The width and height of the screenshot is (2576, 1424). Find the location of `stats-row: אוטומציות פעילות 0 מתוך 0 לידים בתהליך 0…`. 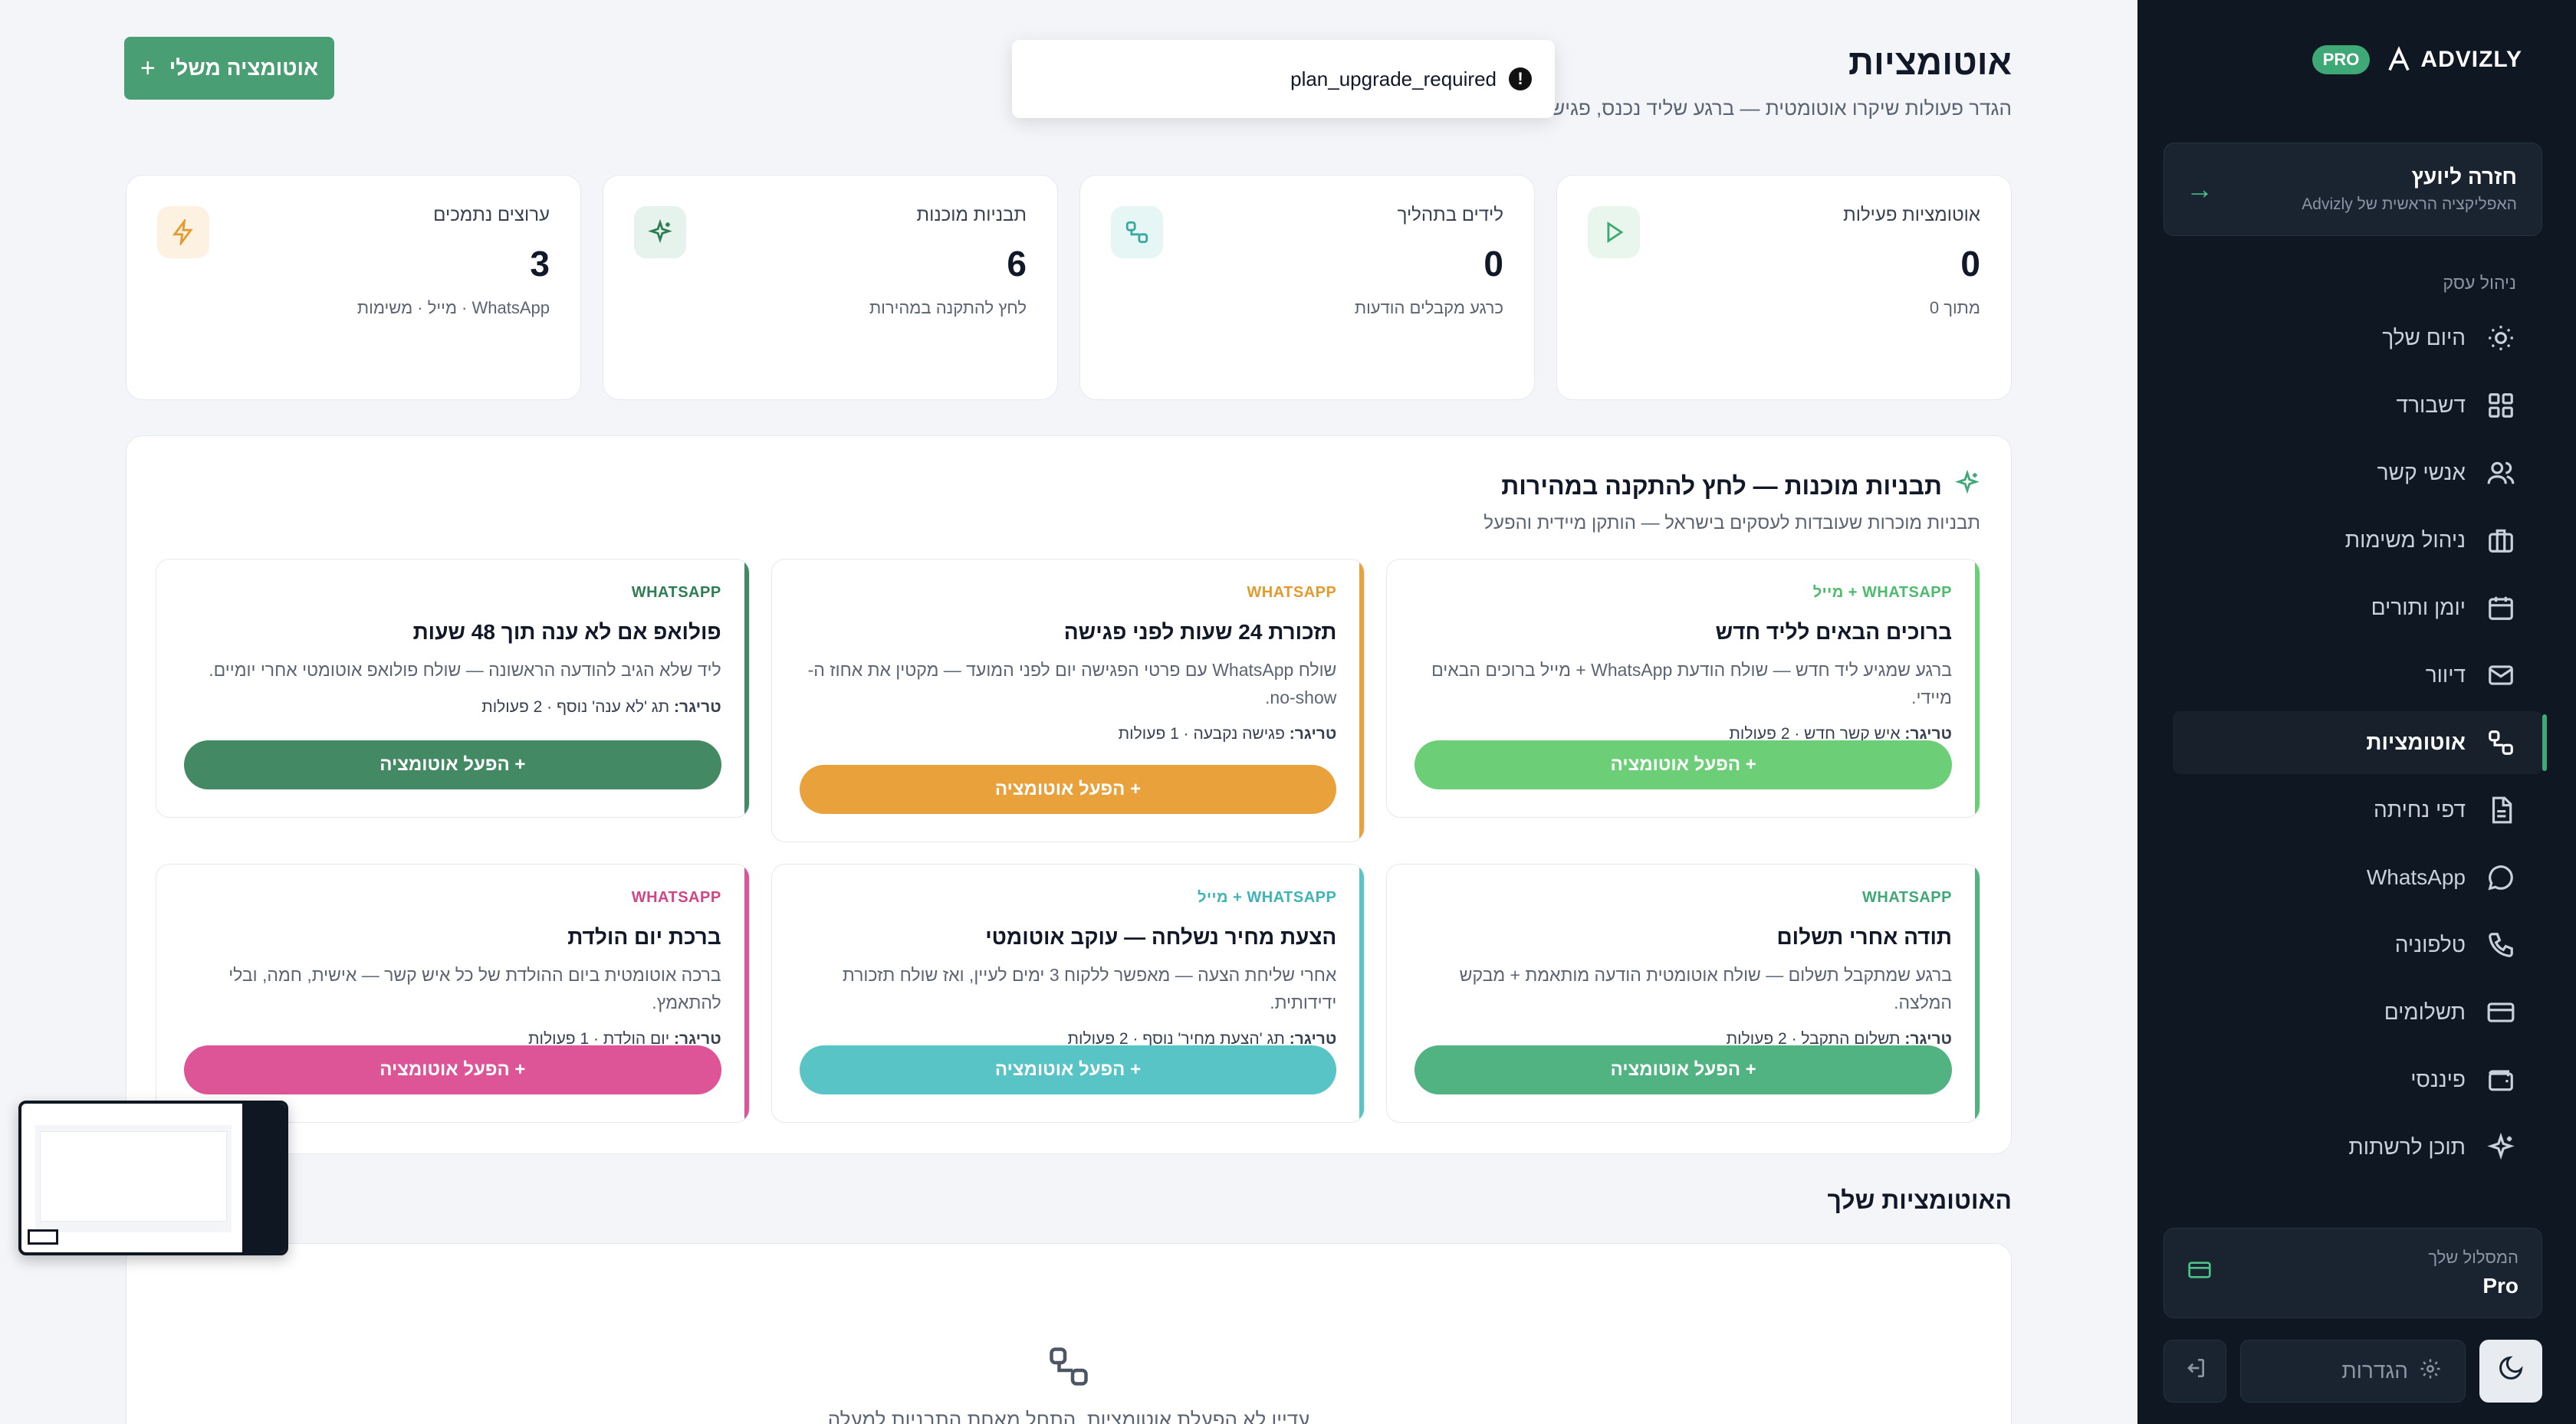

stats-row: אוטומציות פעילות 0 מתוך 0 לידים בתהליך 0… is located at coordinates (1069, 287).